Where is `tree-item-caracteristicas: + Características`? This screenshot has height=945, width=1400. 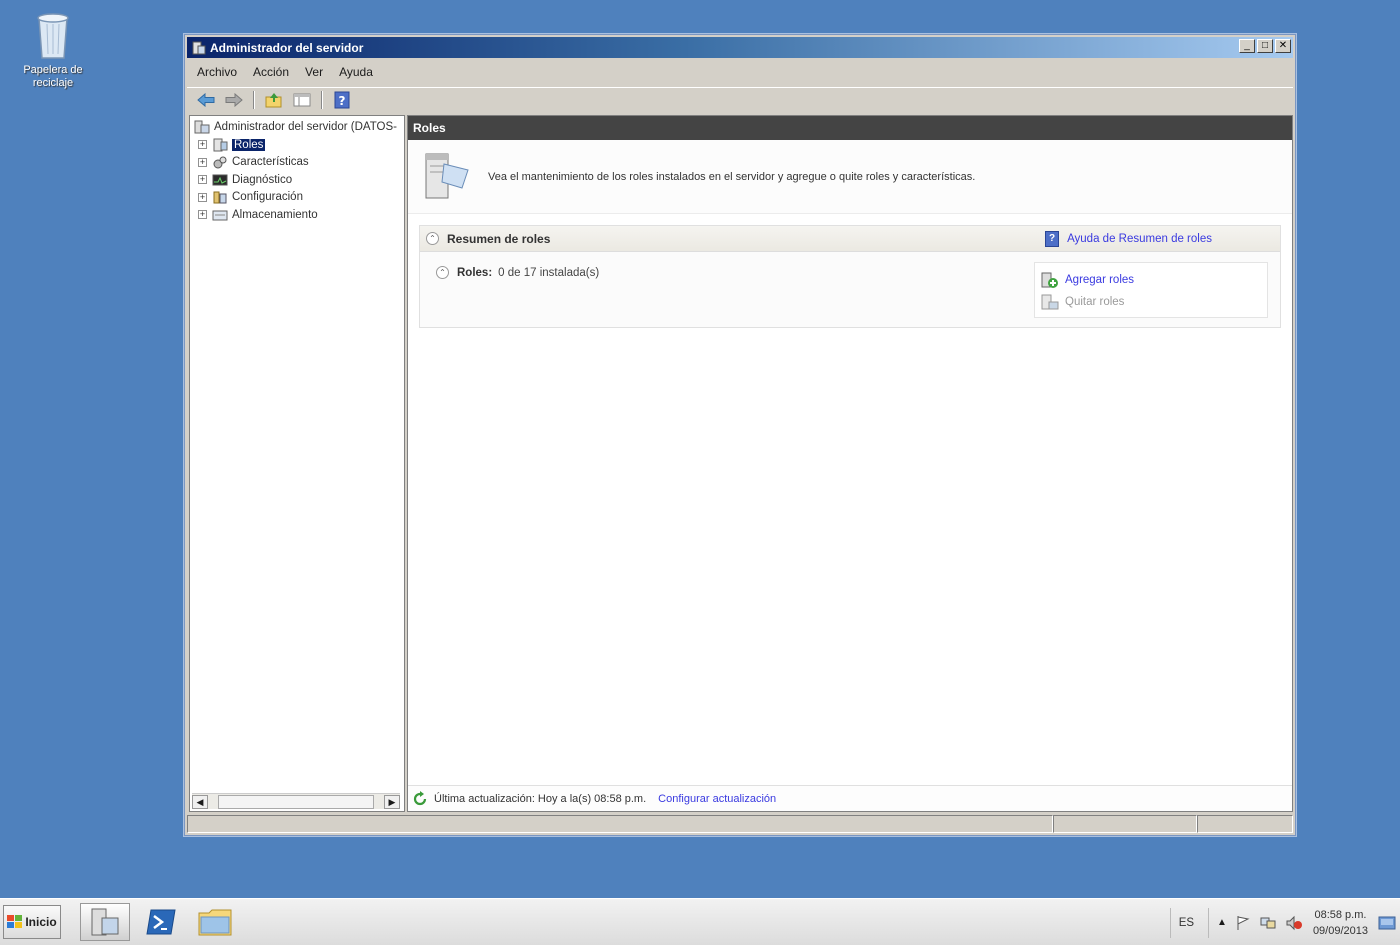 tree-item-caracteristicas: + Características is located at coordinates (297, 163).